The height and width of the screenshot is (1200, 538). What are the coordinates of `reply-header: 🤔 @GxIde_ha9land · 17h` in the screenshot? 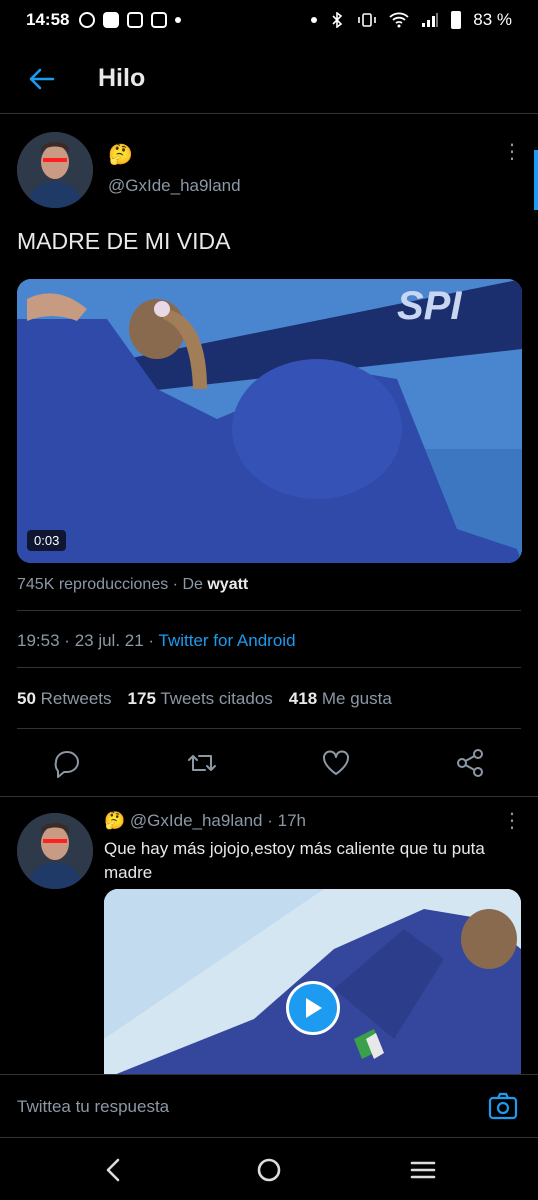 It's located at (205, 821).